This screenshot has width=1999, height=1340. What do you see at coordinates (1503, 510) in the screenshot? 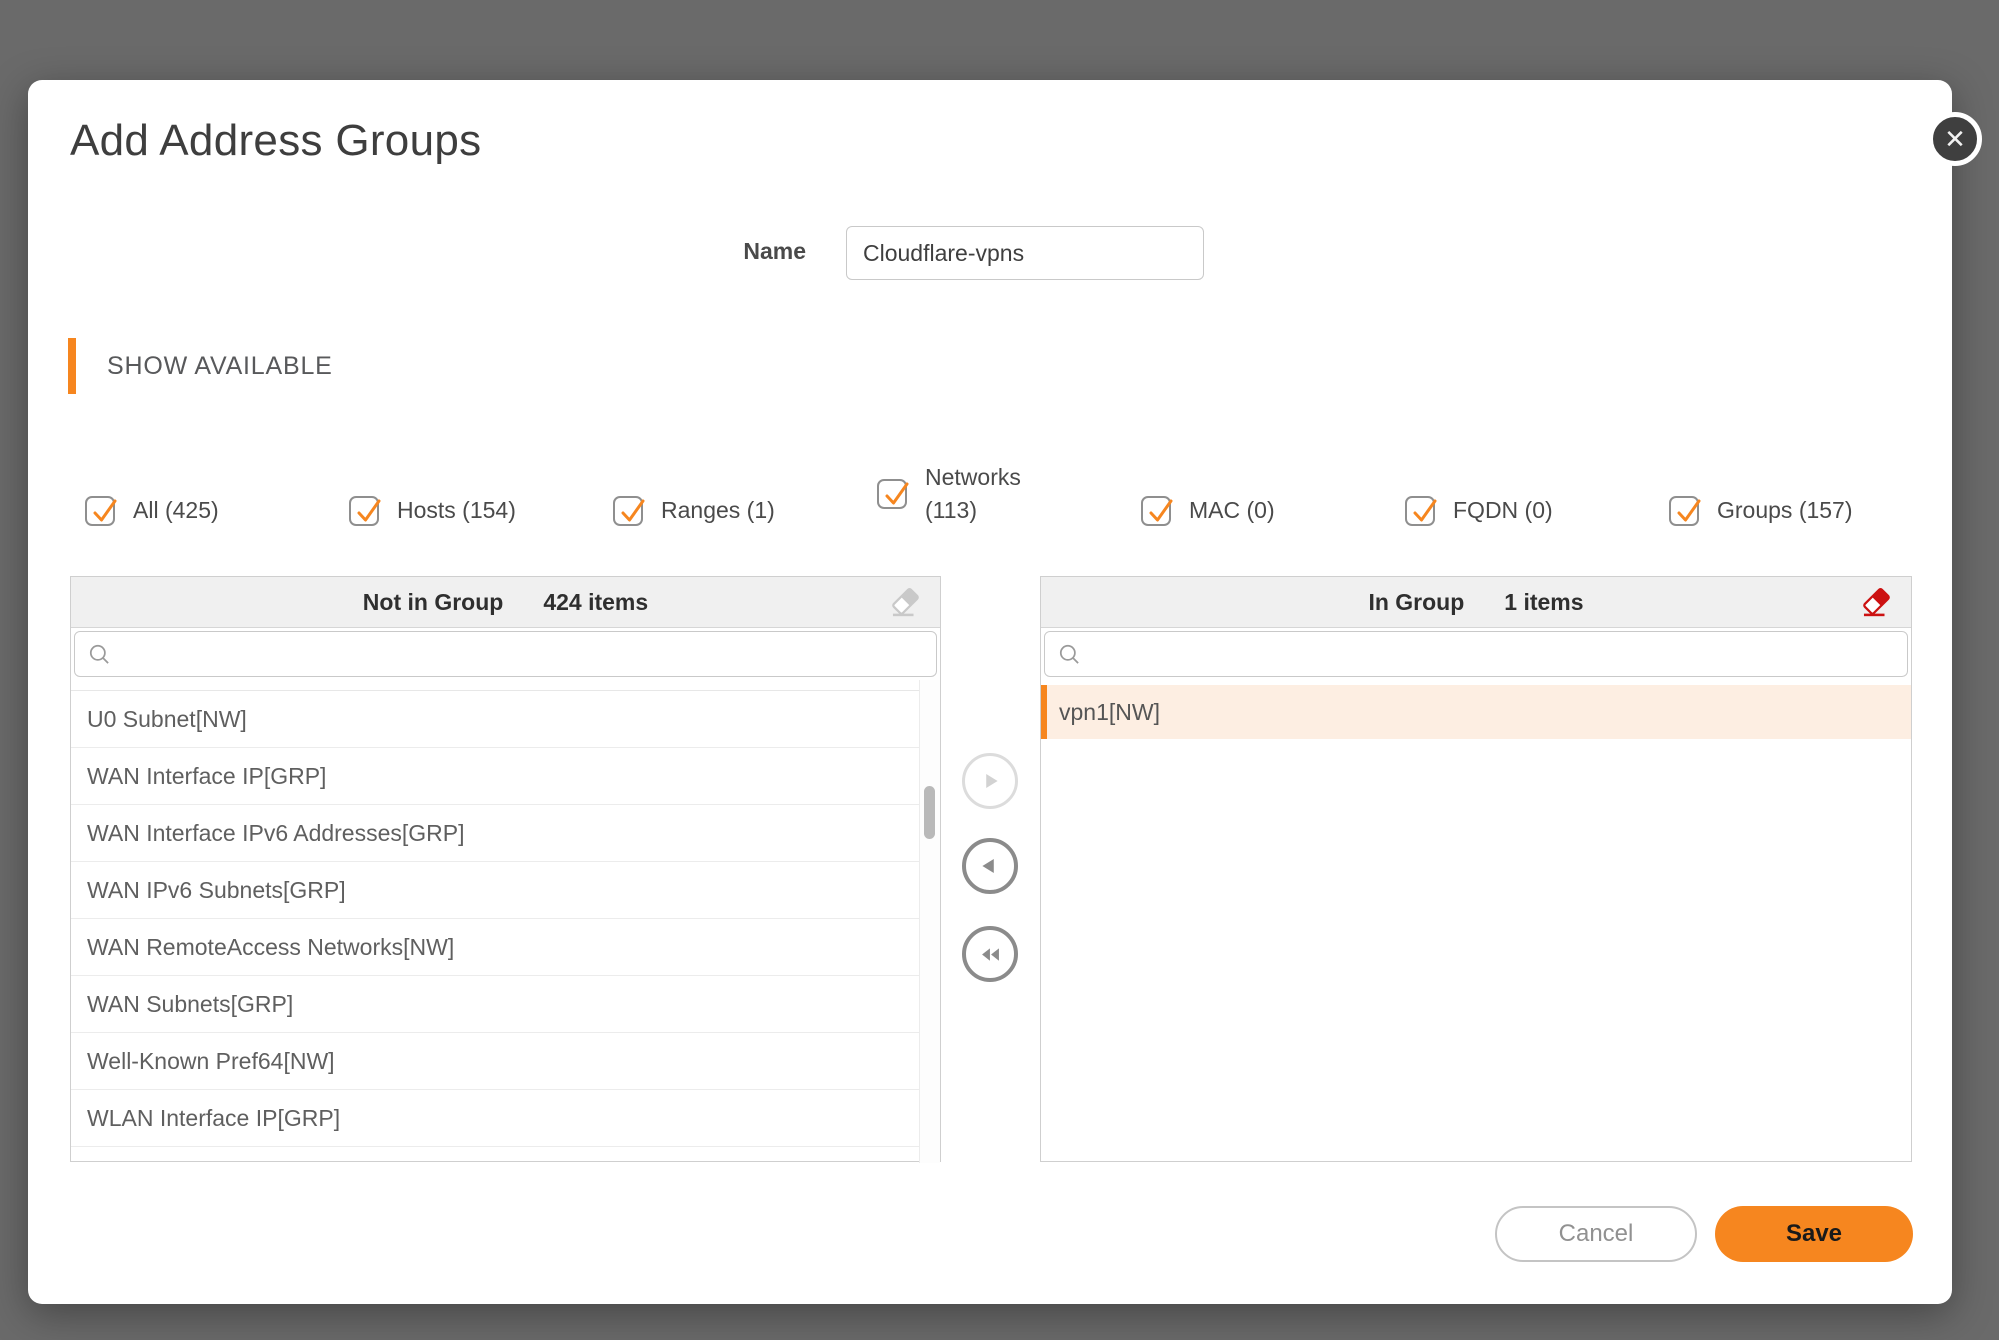
I see `filter-label: FQDN (0)` at bounding box center [1503, 510].